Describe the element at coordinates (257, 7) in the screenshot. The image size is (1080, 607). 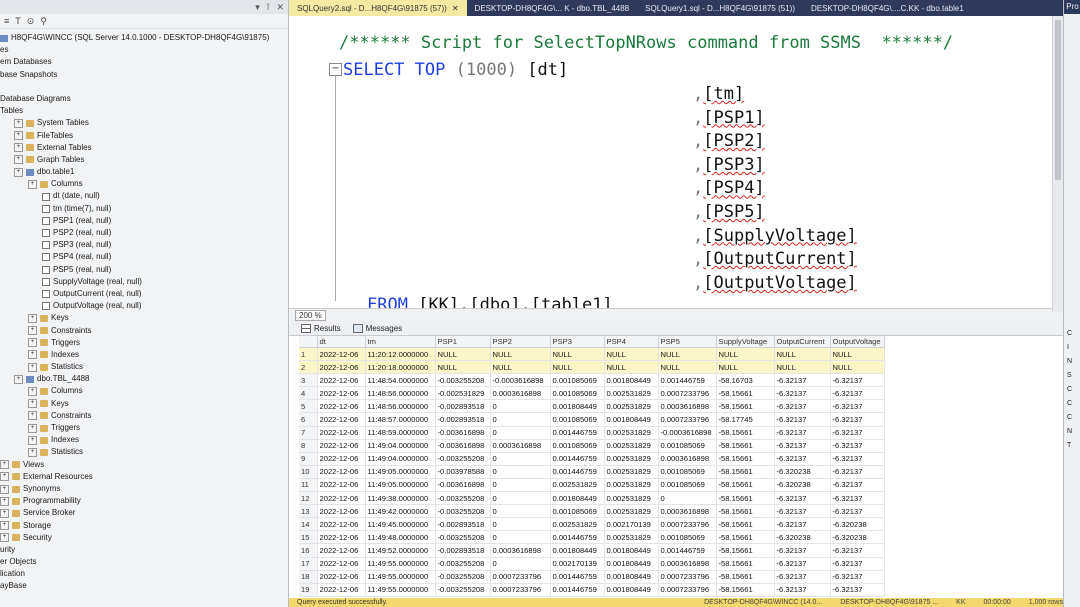
I see `dropdown-icon: ▾` at that location.